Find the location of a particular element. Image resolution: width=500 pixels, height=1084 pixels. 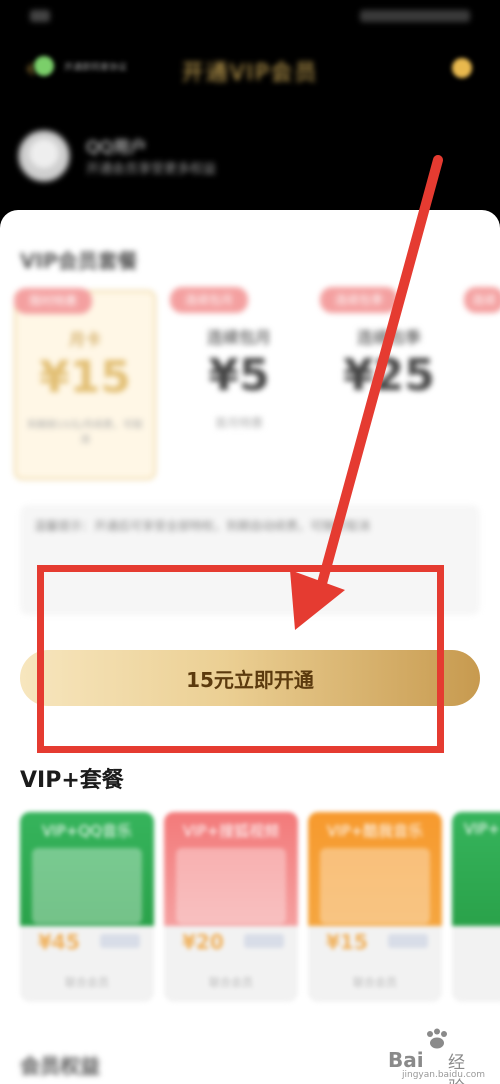

plan-note: 首月特惠 is located at coordinates (238, 423).